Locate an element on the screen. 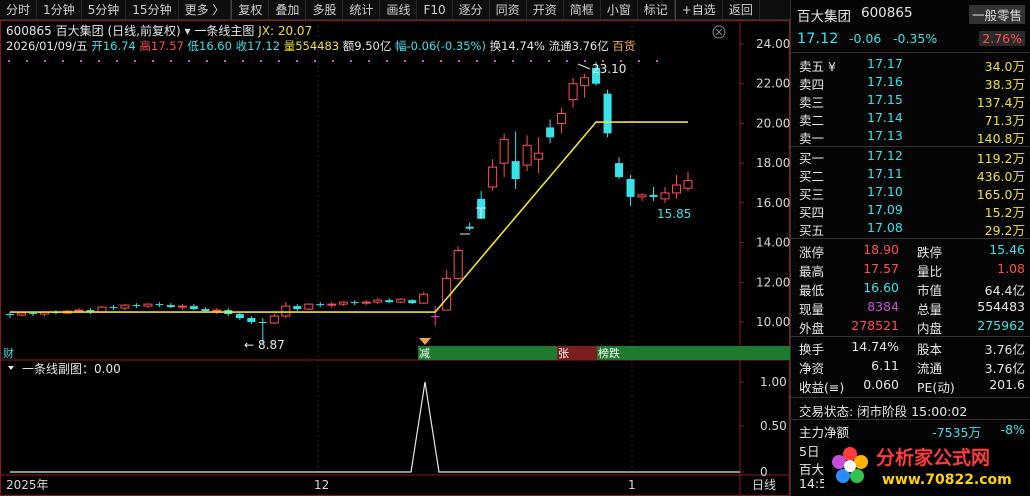  low-value: 16.60 is located at coordinates (215, 46).